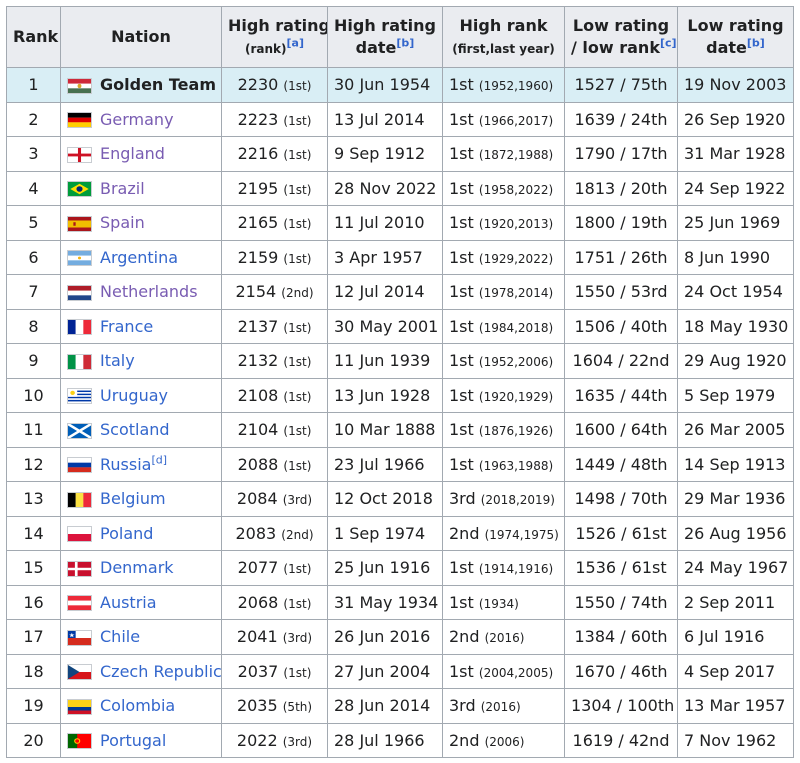 The width and height of the screenshot is (800, 763). I want to click on rank-value: 2, so click(33, 119).